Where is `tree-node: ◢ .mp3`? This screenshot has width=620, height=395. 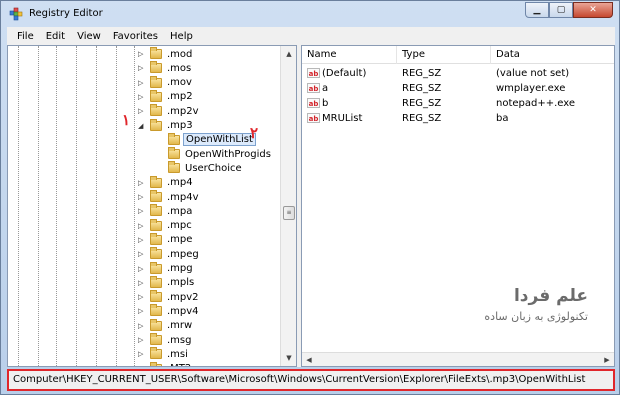
tree-node: ◢ .mp3 is located at coordinates (166, 125).